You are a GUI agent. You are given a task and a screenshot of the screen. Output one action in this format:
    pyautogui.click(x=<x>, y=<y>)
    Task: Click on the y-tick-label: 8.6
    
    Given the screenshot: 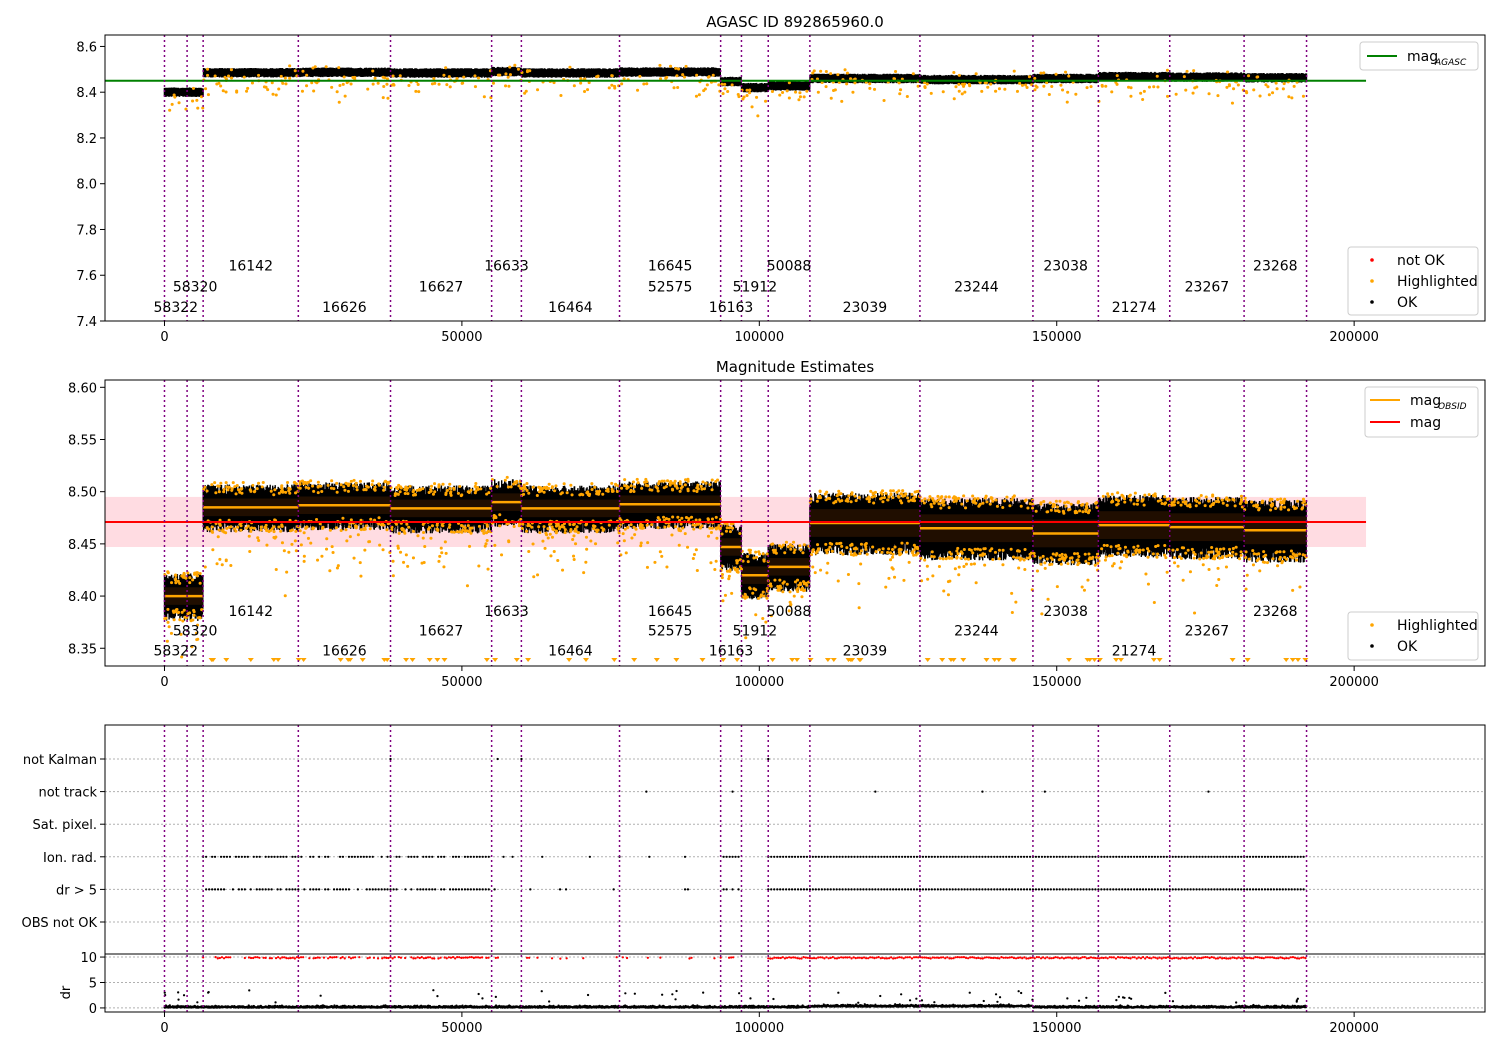 What is the action you would take?
    pyautogui.click(x=86, y=47)
    